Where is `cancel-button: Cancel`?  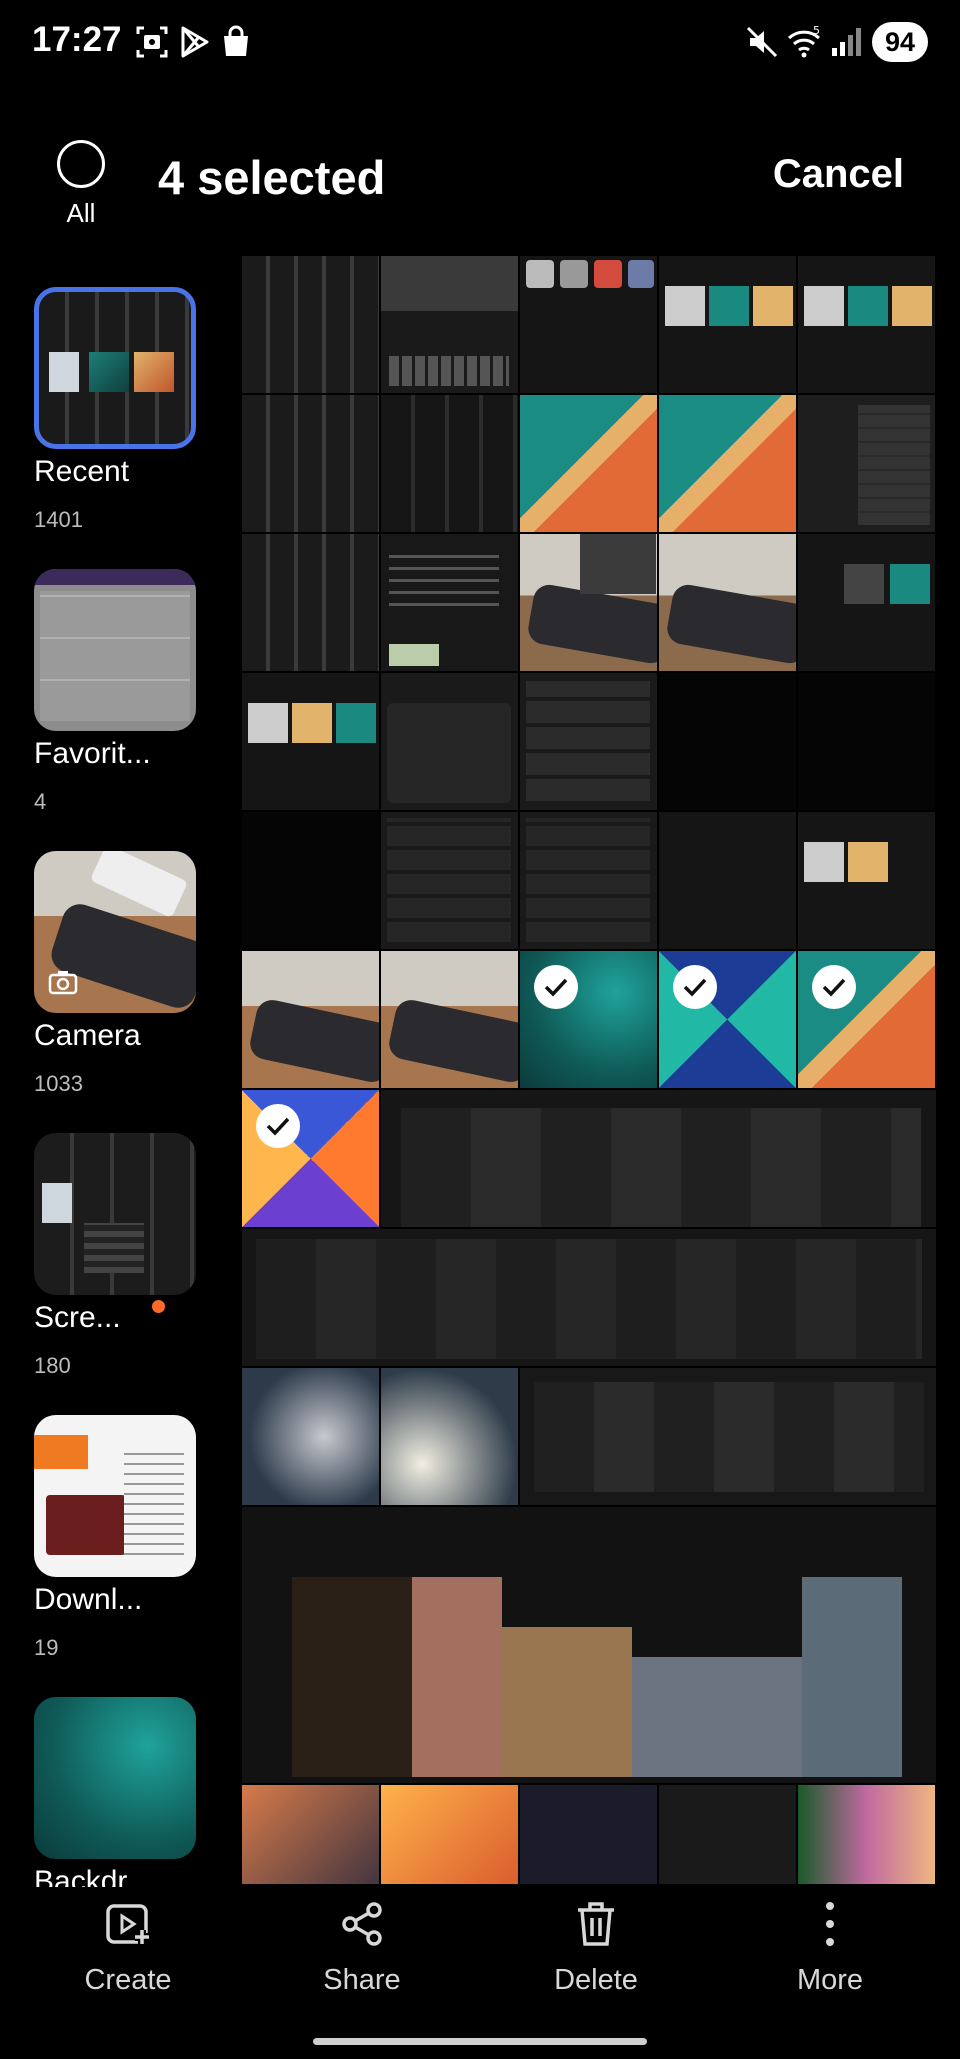
cancel-button: Cancel is located at coordinates (838, 174).